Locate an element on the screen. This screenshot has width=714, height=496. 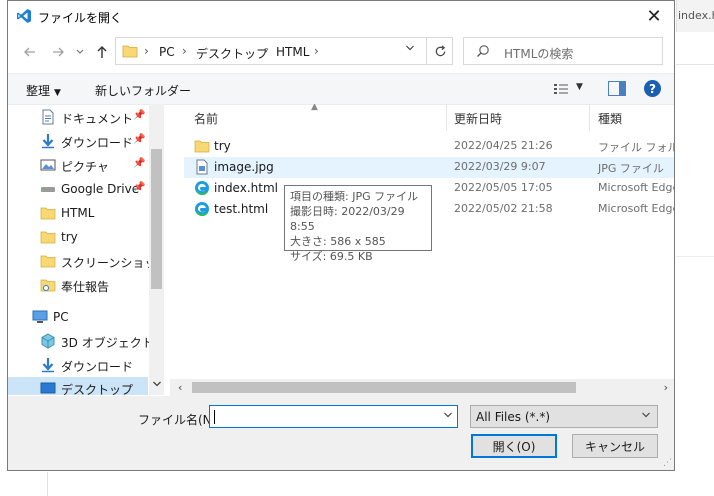
shared-folder-icon is located at coordinates (48, 285).